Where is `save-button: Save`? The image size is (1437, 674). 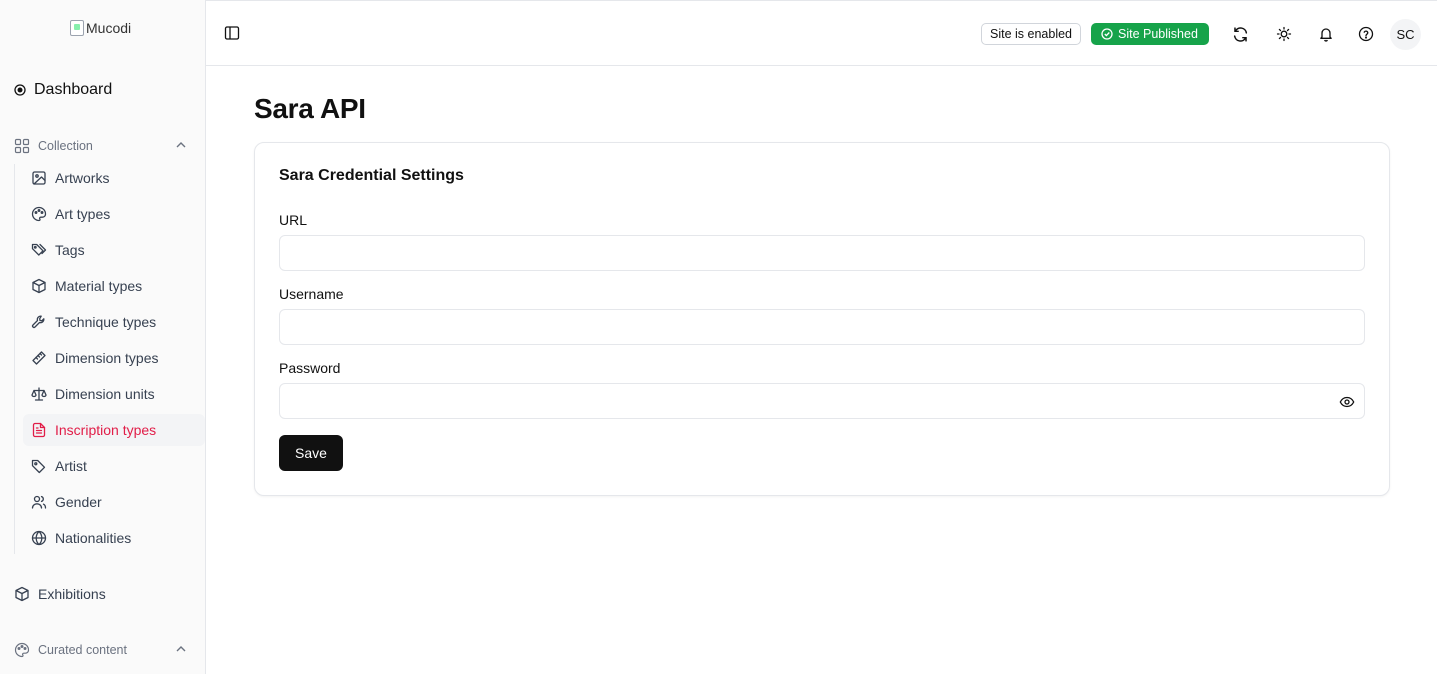 save-button: Save is located at coordinates (311, 453).